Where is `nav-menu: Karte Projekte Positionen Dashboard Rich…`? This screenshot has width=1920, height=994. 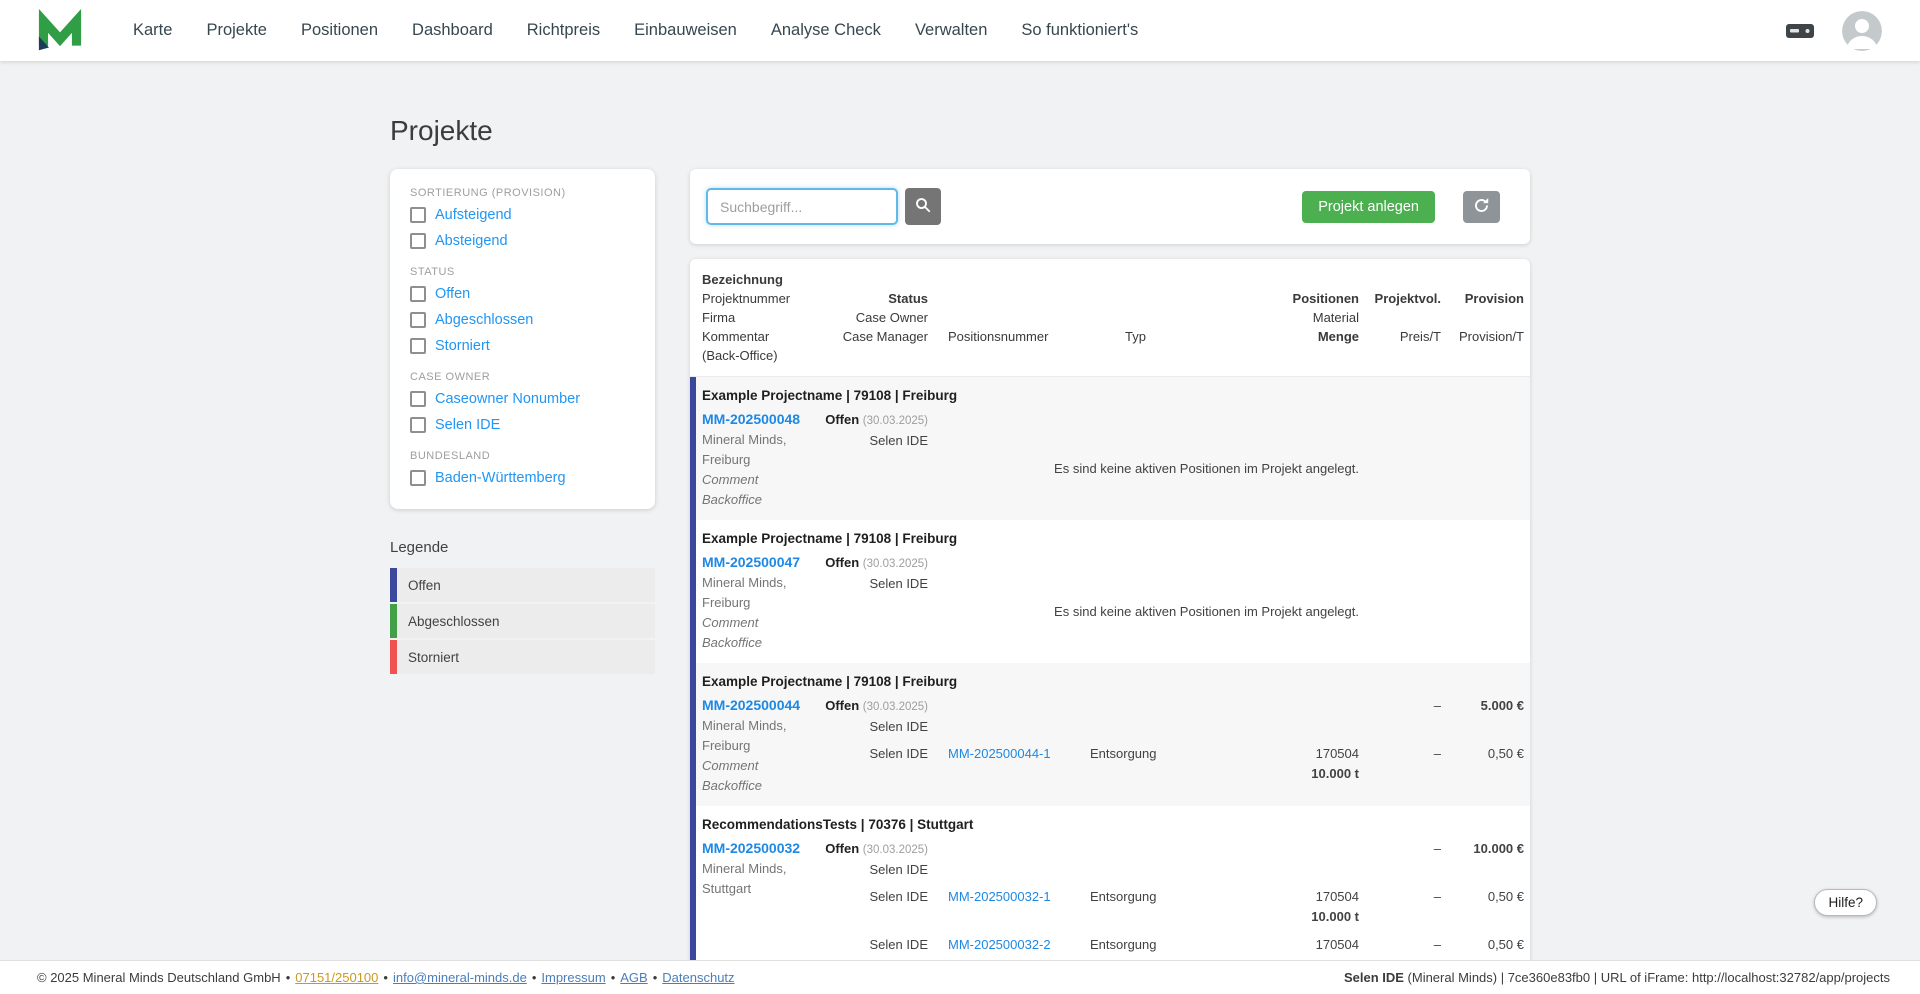 nav-menu: Karte Projekte Positionen Dashboard Rich… is located at coordinates (635, 30).